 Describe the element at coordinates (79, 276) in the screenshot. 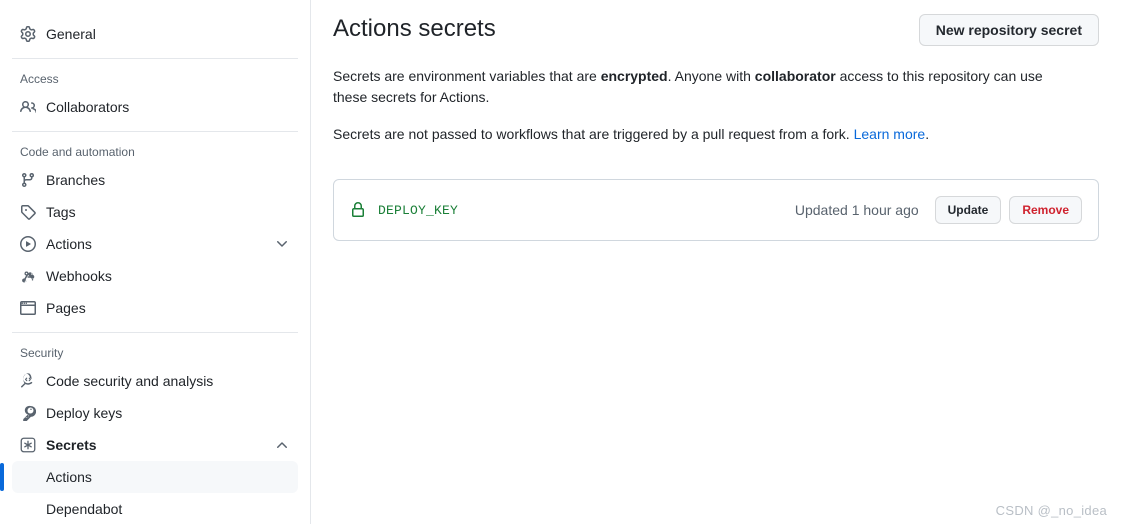

I see `sidebar-item-label: Webhooks` at that location.